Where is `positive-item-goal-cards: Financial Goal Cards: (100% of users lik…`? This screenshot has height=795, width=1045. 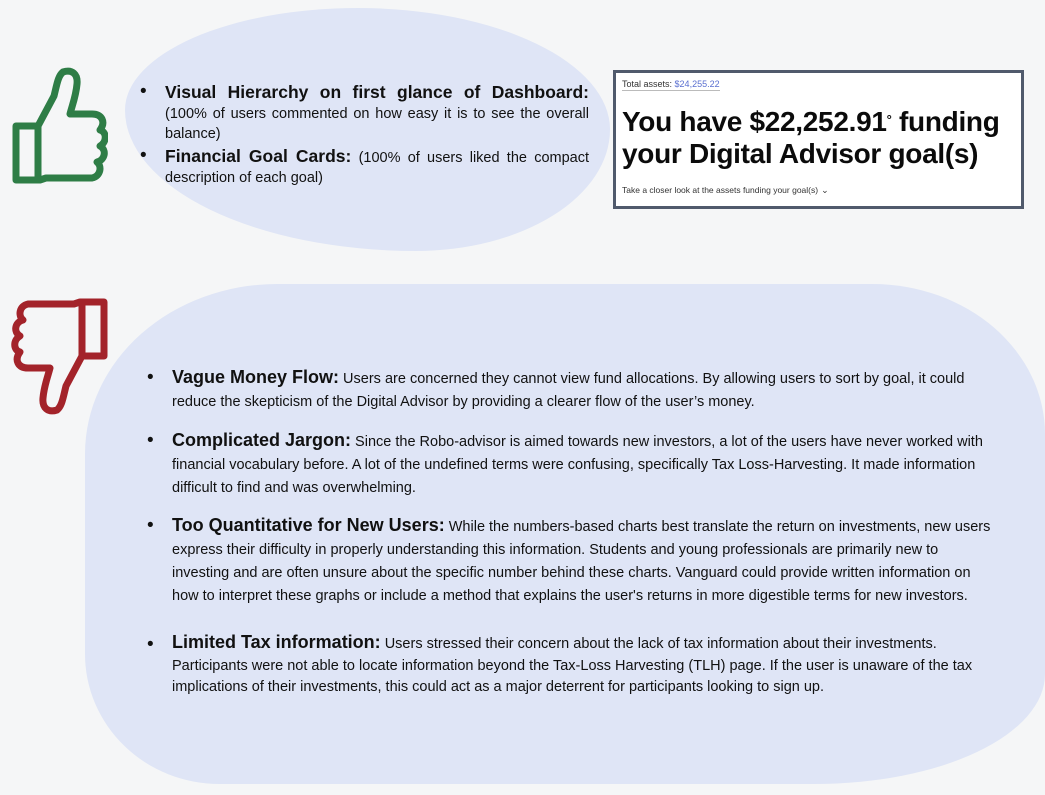 positive-item-goal-cards: Financial Goal Cards: (100% of users lik… is located at coordinates (364, 167).